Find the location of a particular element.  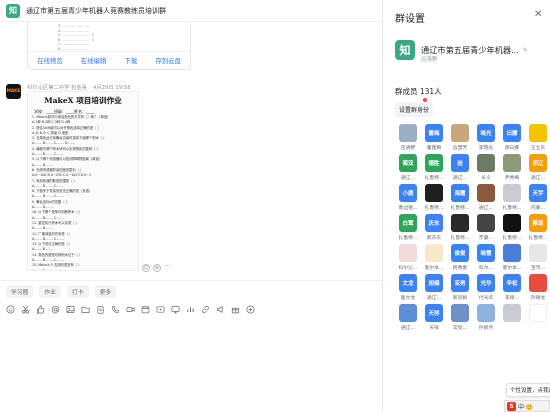

member-item: 俊俊 杨秀委 is located at coordinates (460, 259).